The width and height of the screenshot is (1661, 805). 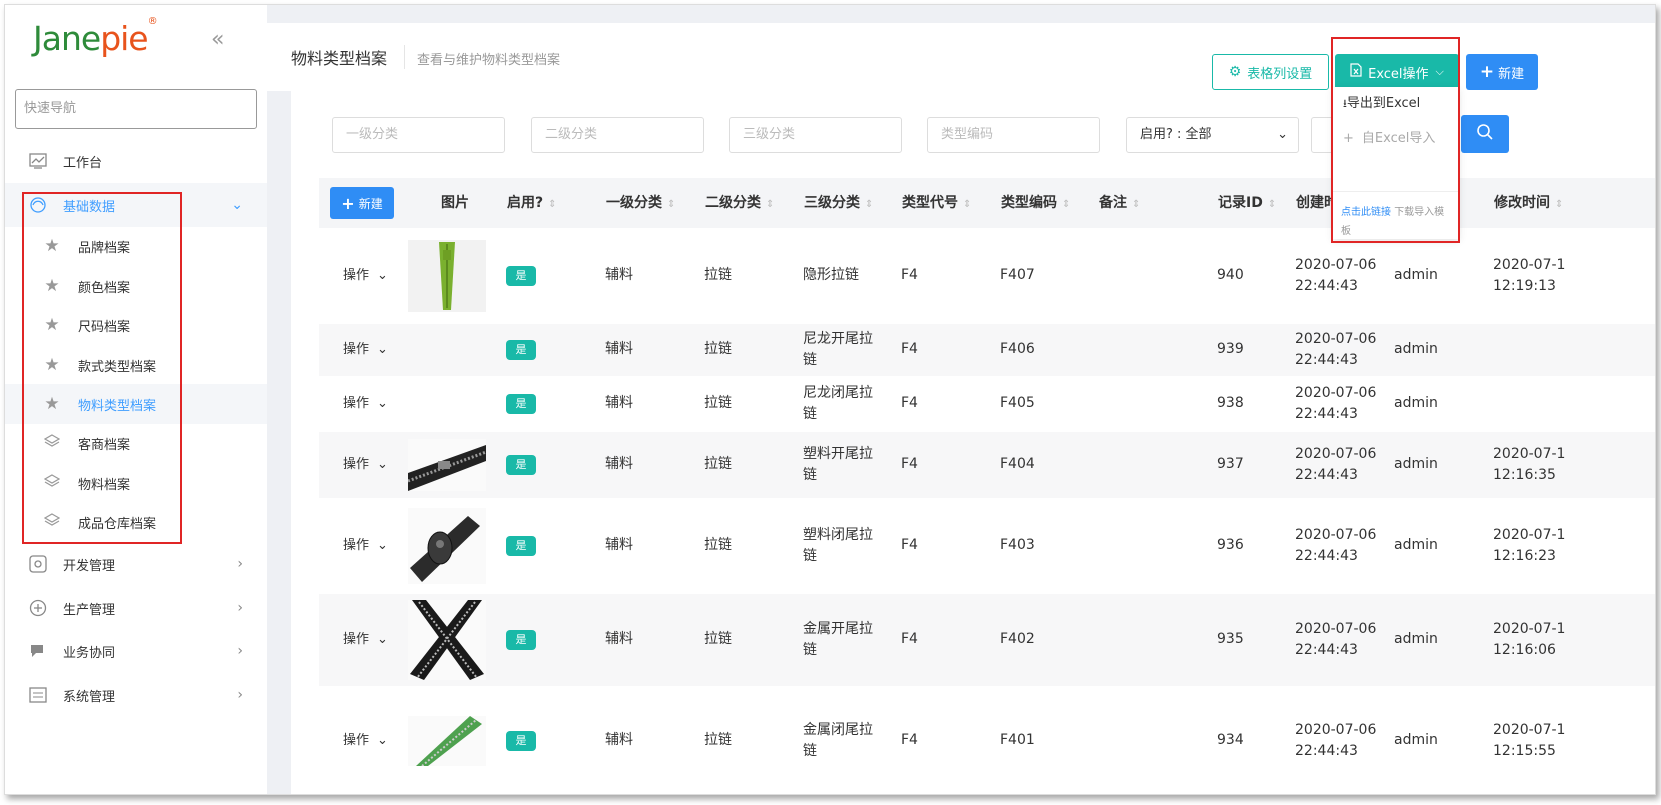 What do you see at coordinates (838, 203) in the screenshot?
I see `column-header: 三级分类 ⇕` at bounding box center [838, 203].